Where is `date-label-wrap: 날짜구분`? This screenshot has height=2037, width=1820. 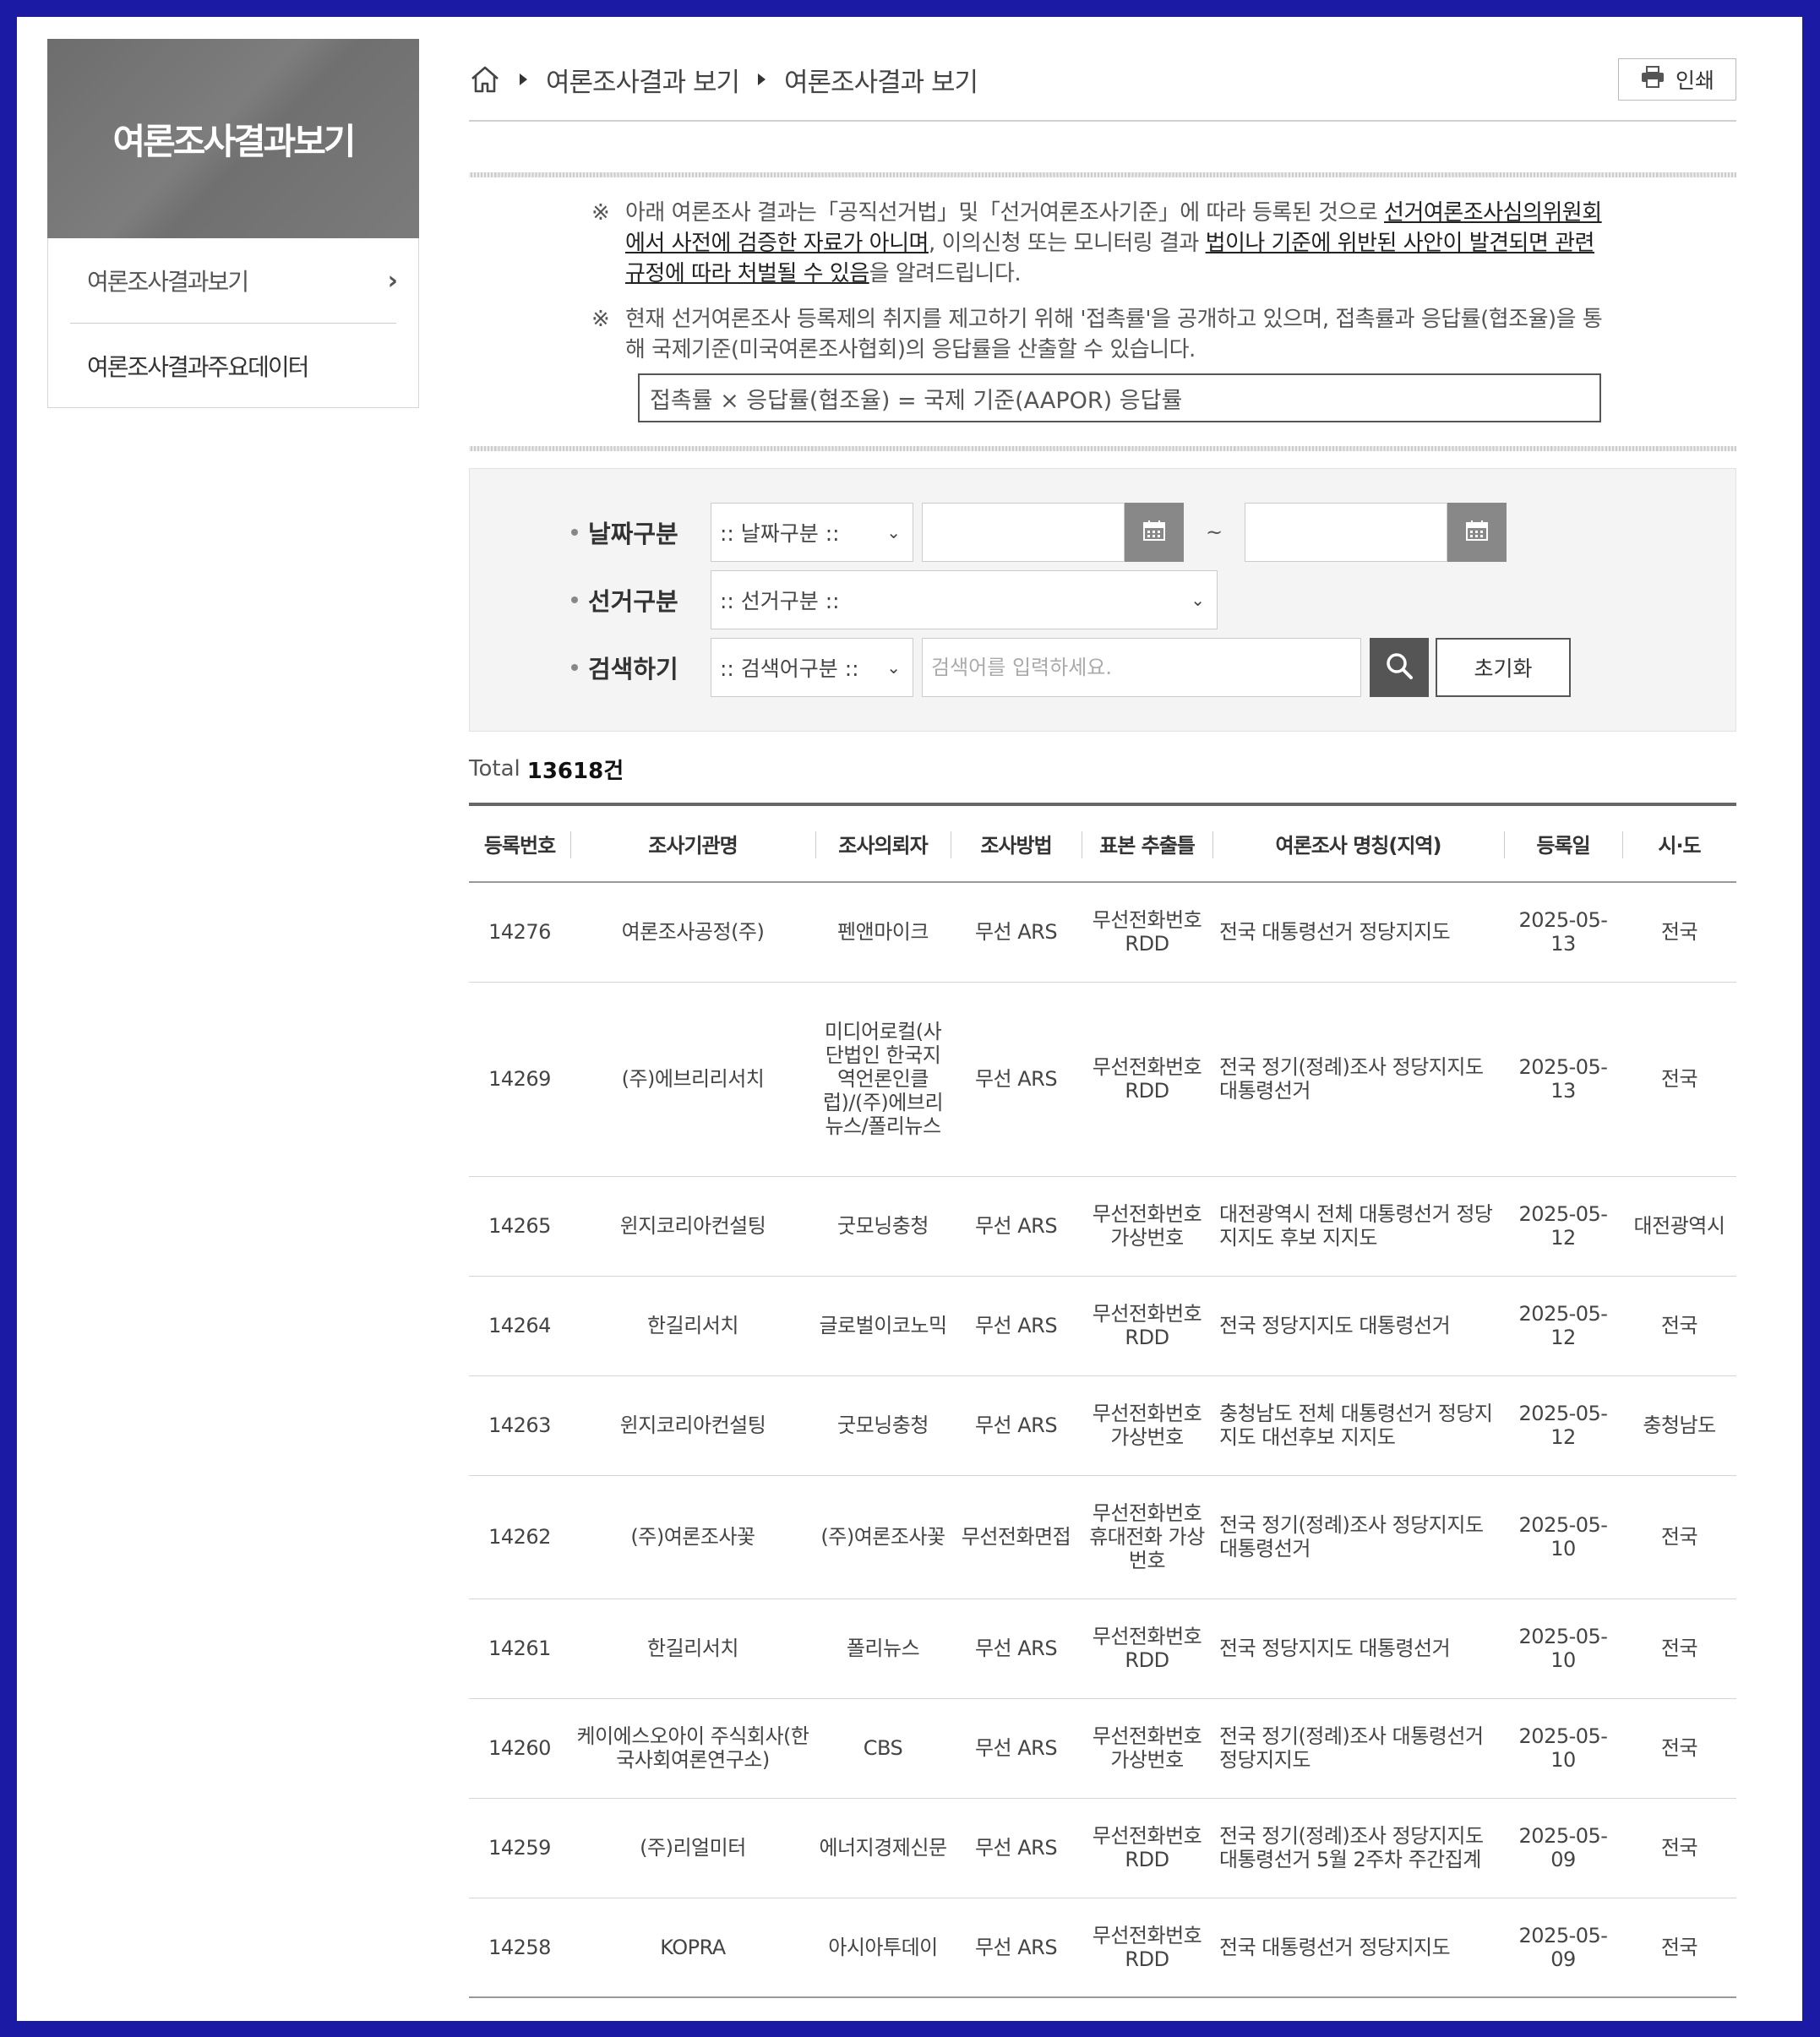
date-label-wrap: 날짜구분 is located at coordinates (590, 532).